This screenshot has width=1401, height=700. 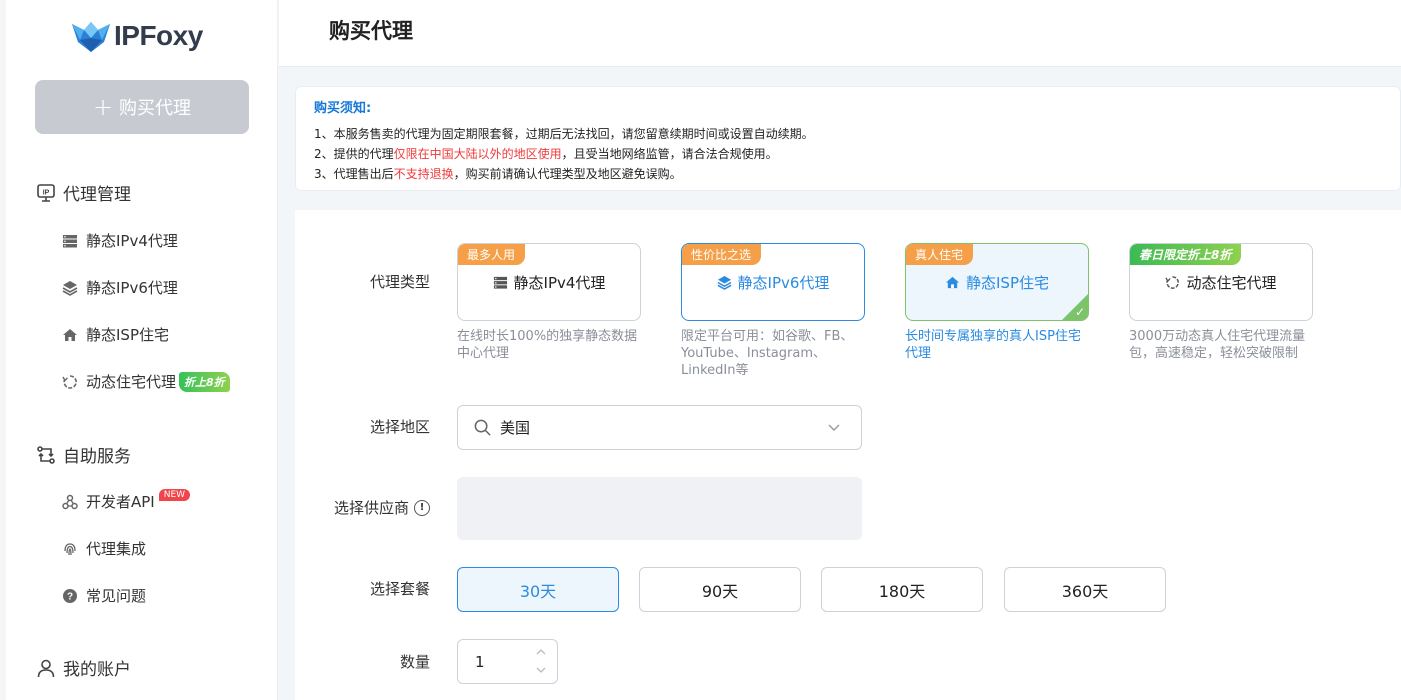 I want to click on user-icon, so click(x=46, y=668).